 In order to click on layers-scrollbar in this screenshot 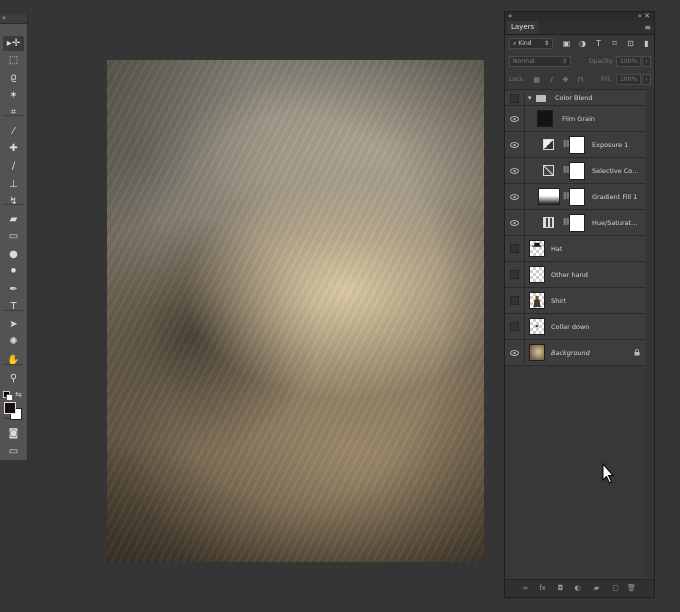, I will do `click(650, 336)`.